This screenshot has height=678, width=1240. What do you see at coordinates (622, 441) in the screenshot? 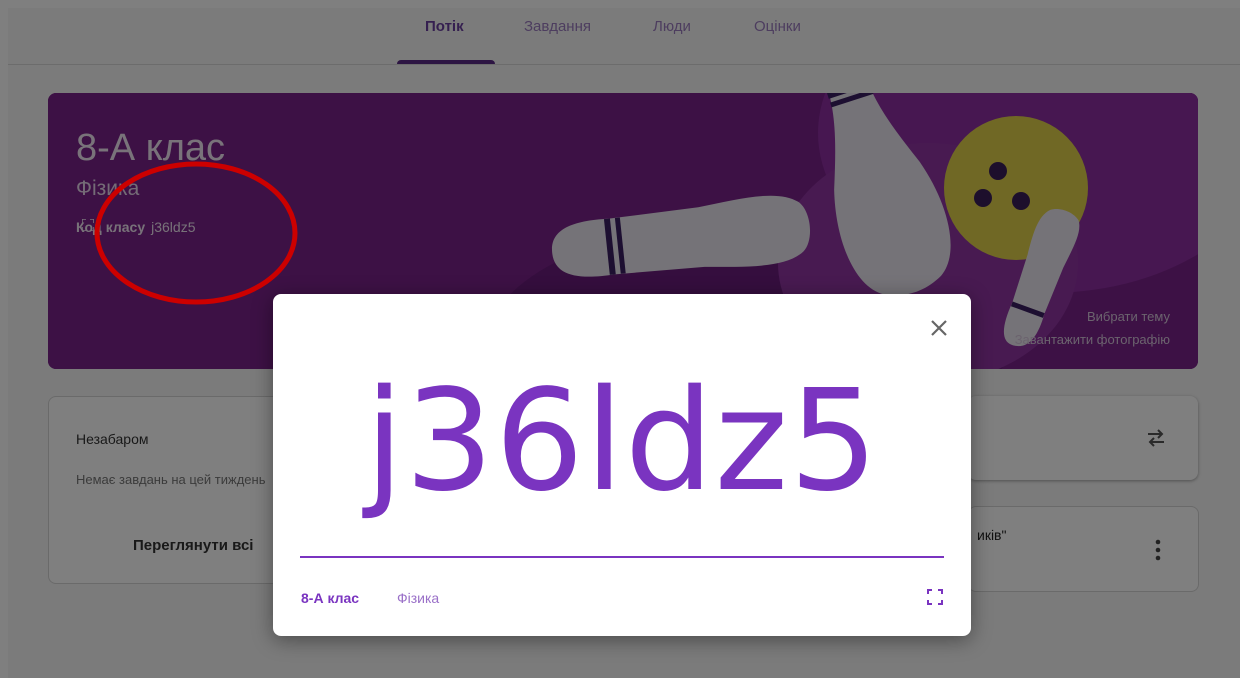
I see `class-code-large: j36ldz5` at bounding box center [622, 441].